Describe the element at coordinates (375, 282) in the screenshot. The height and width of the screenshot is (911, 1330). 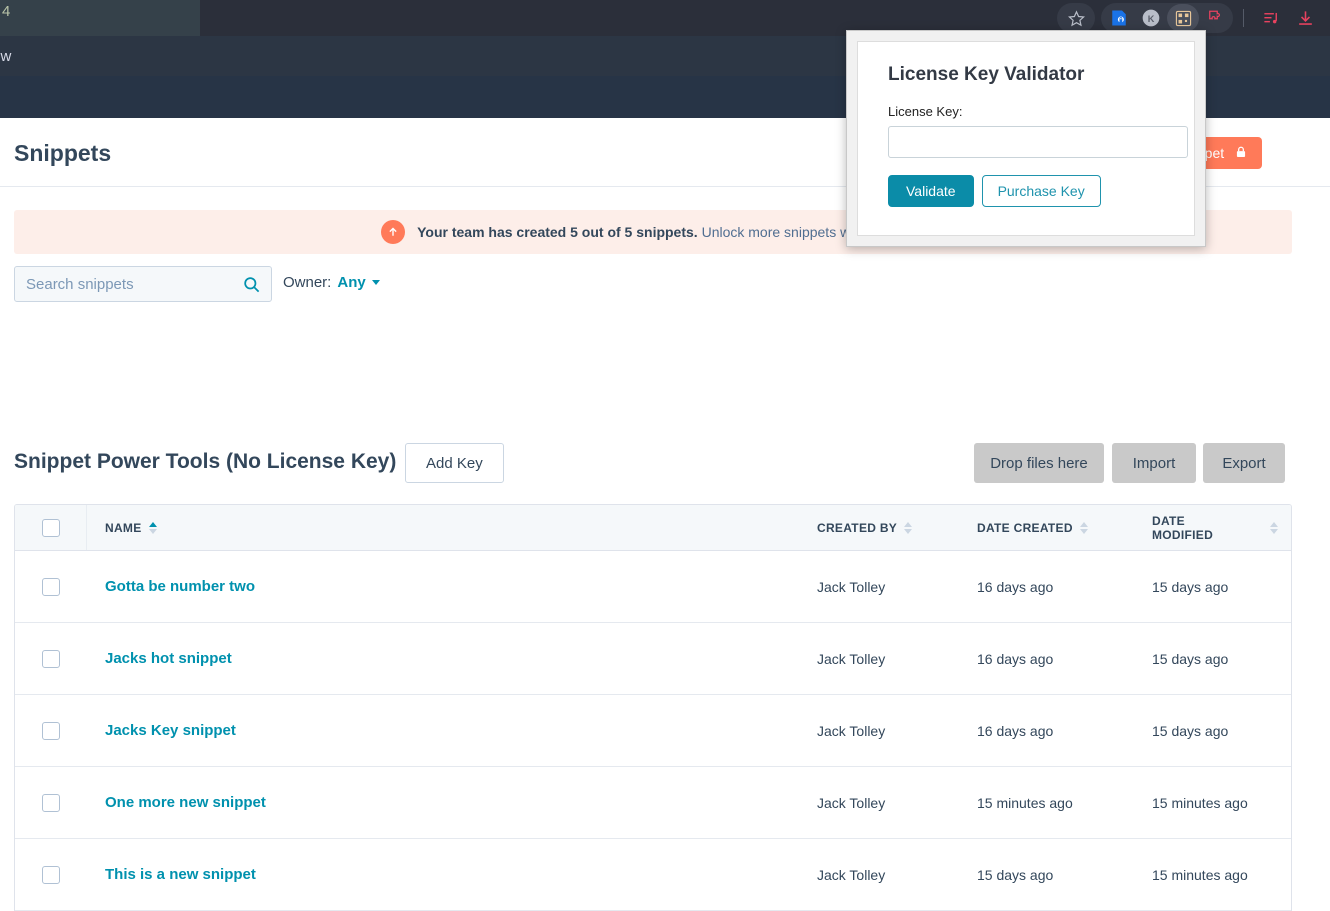
I see `chevron-down-icon` at that location.